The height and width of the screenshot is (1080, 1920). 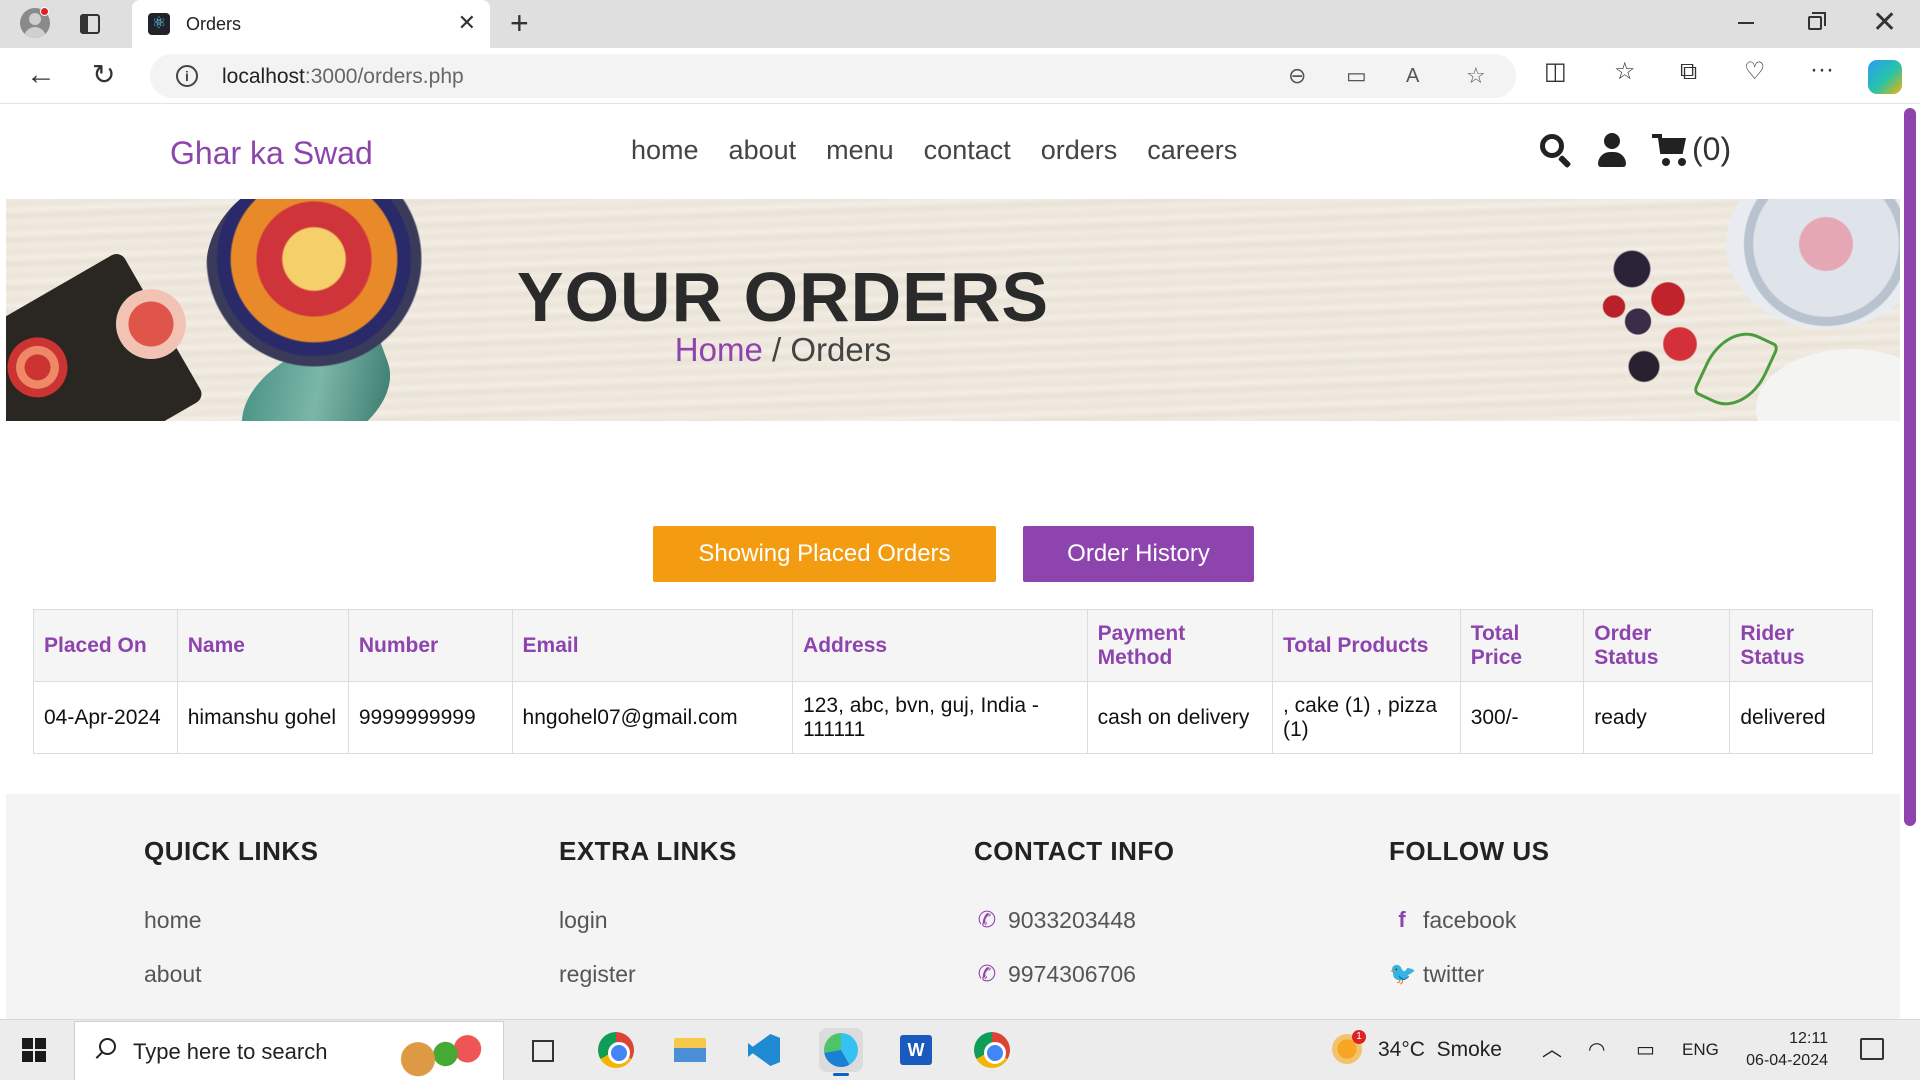 I want to click on taskbar-search-placeholder: Type here to search, so click(x=230, y=1051).